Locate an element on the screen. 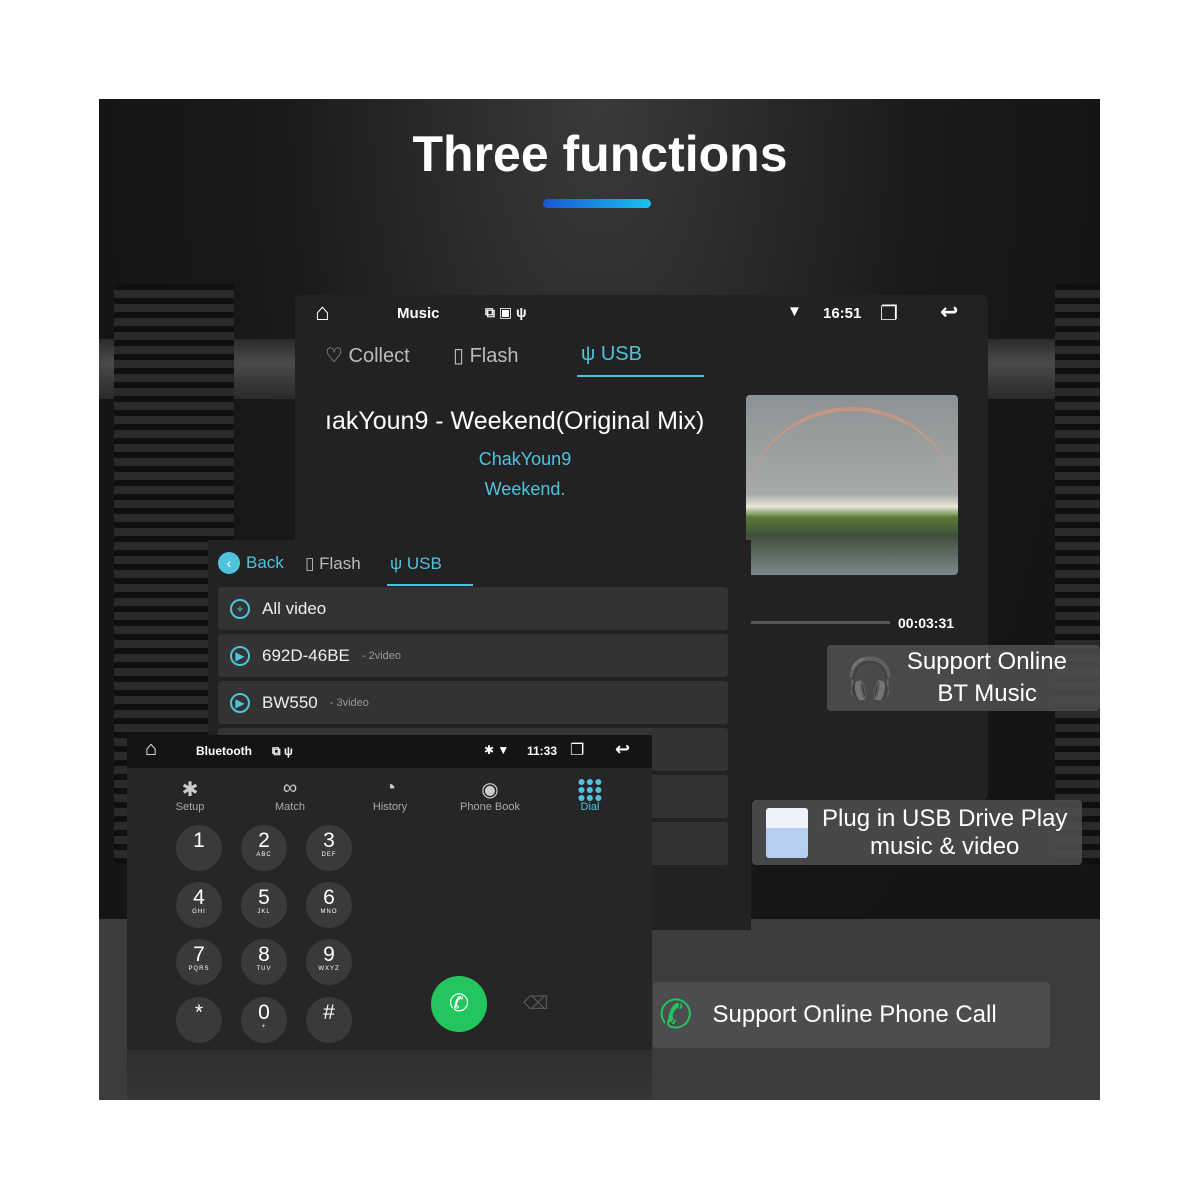 This screenshot has height=1200, width=1200. key-8: 8 TUV is located at coordinates (264, 962).